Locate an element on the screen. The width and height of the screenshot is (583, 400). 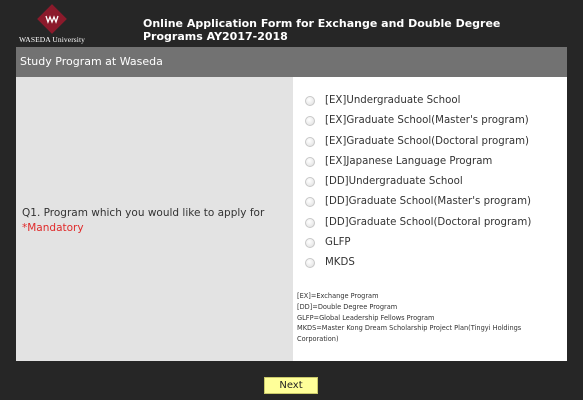
waseda-emblem-icon is located at coordinates (52, 19).